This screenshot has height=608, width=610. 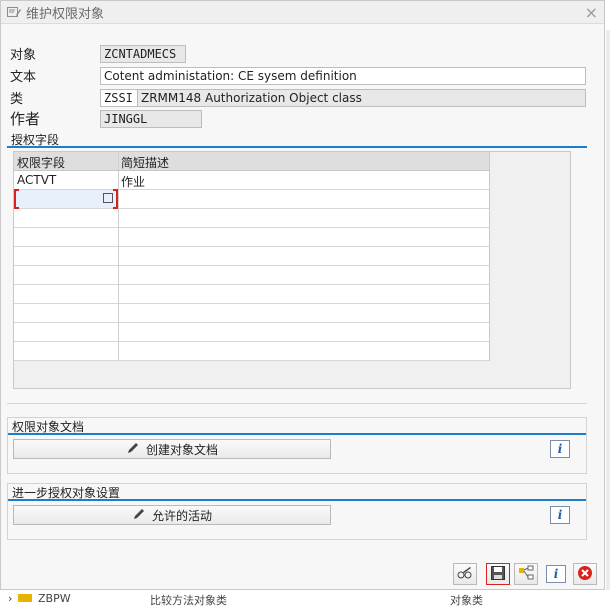 I want to click on cancel-icon, so click(x=585, y=574).